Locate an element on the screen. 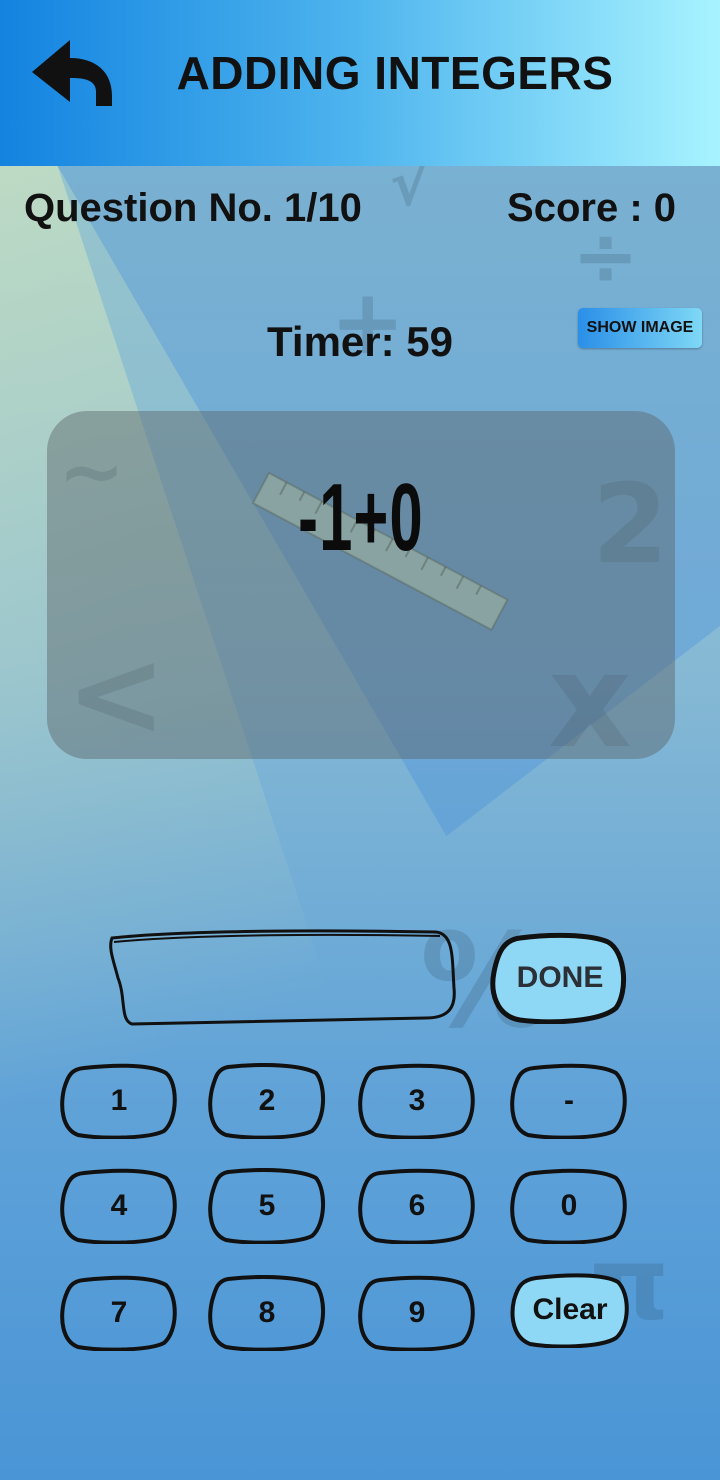 The height and width of the screenshot is (1480, 720). key-label: 5 is located at coordinates (267, 1205).